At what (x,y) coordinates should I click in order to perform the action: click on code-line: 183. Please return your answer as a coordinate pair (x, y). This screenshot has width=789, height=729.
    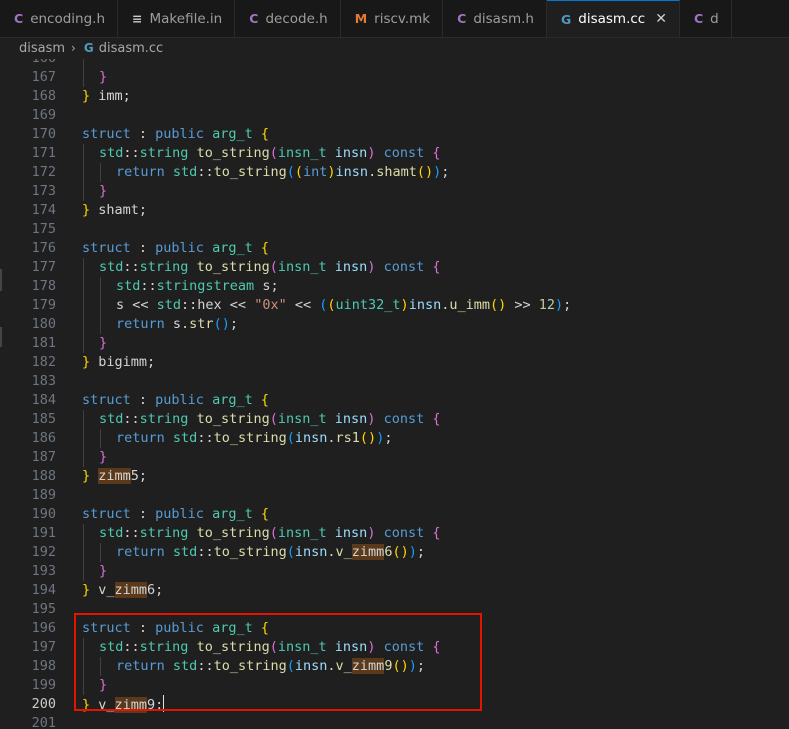
    Looking at the image, I should click on (394, 381).